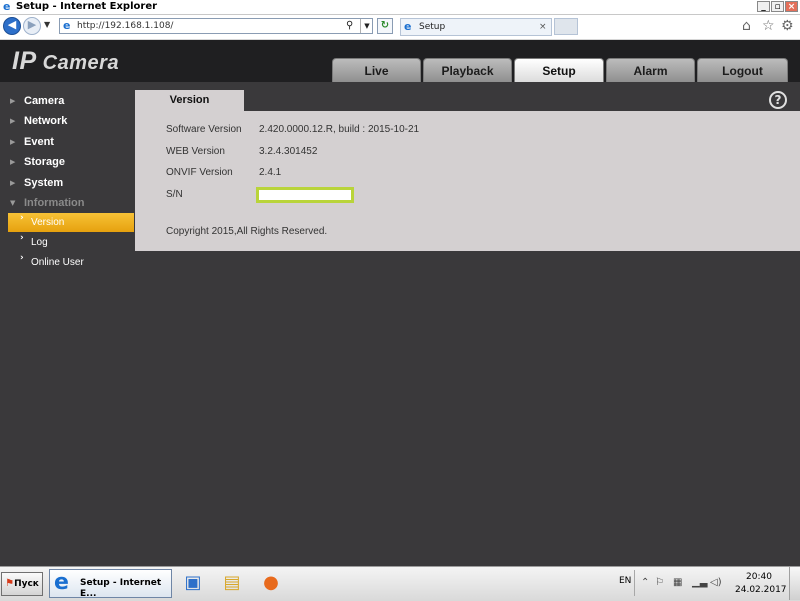 The height and width of the screenshot is (601, 800). I want to click on window-title: Setup - Internet Explorer, so click(87, 6).